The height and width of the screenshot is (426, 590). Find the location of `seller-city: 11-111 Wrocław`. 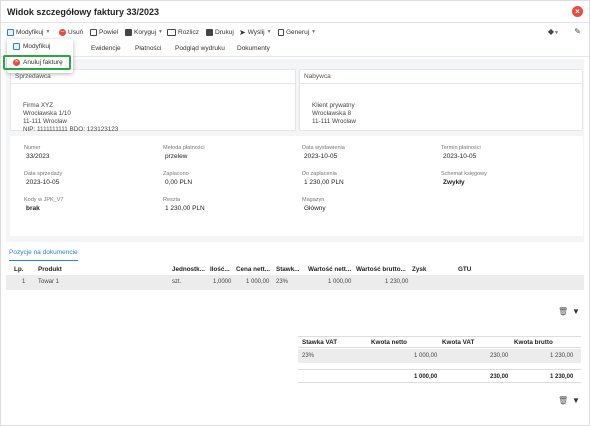

seller-city: 11-111 Wrocław is located at coordinates (45, 121).